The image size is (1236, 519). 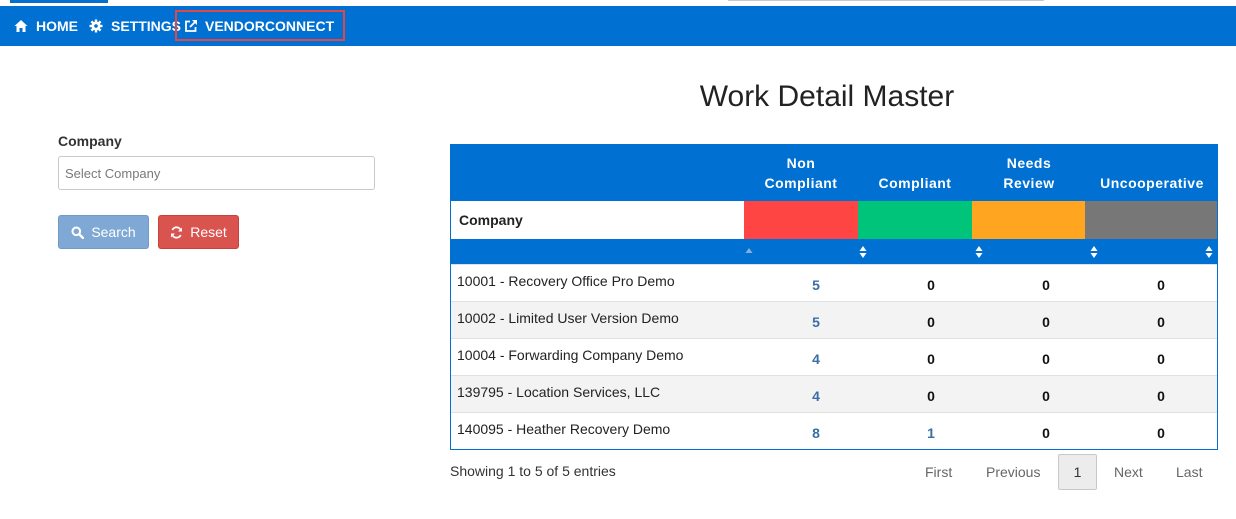 What do you see at coordinates (568, 318) in the screenshot?
I see `company-cell: 10002 - Limited User Version Demo` at bounding box center [568, 318].